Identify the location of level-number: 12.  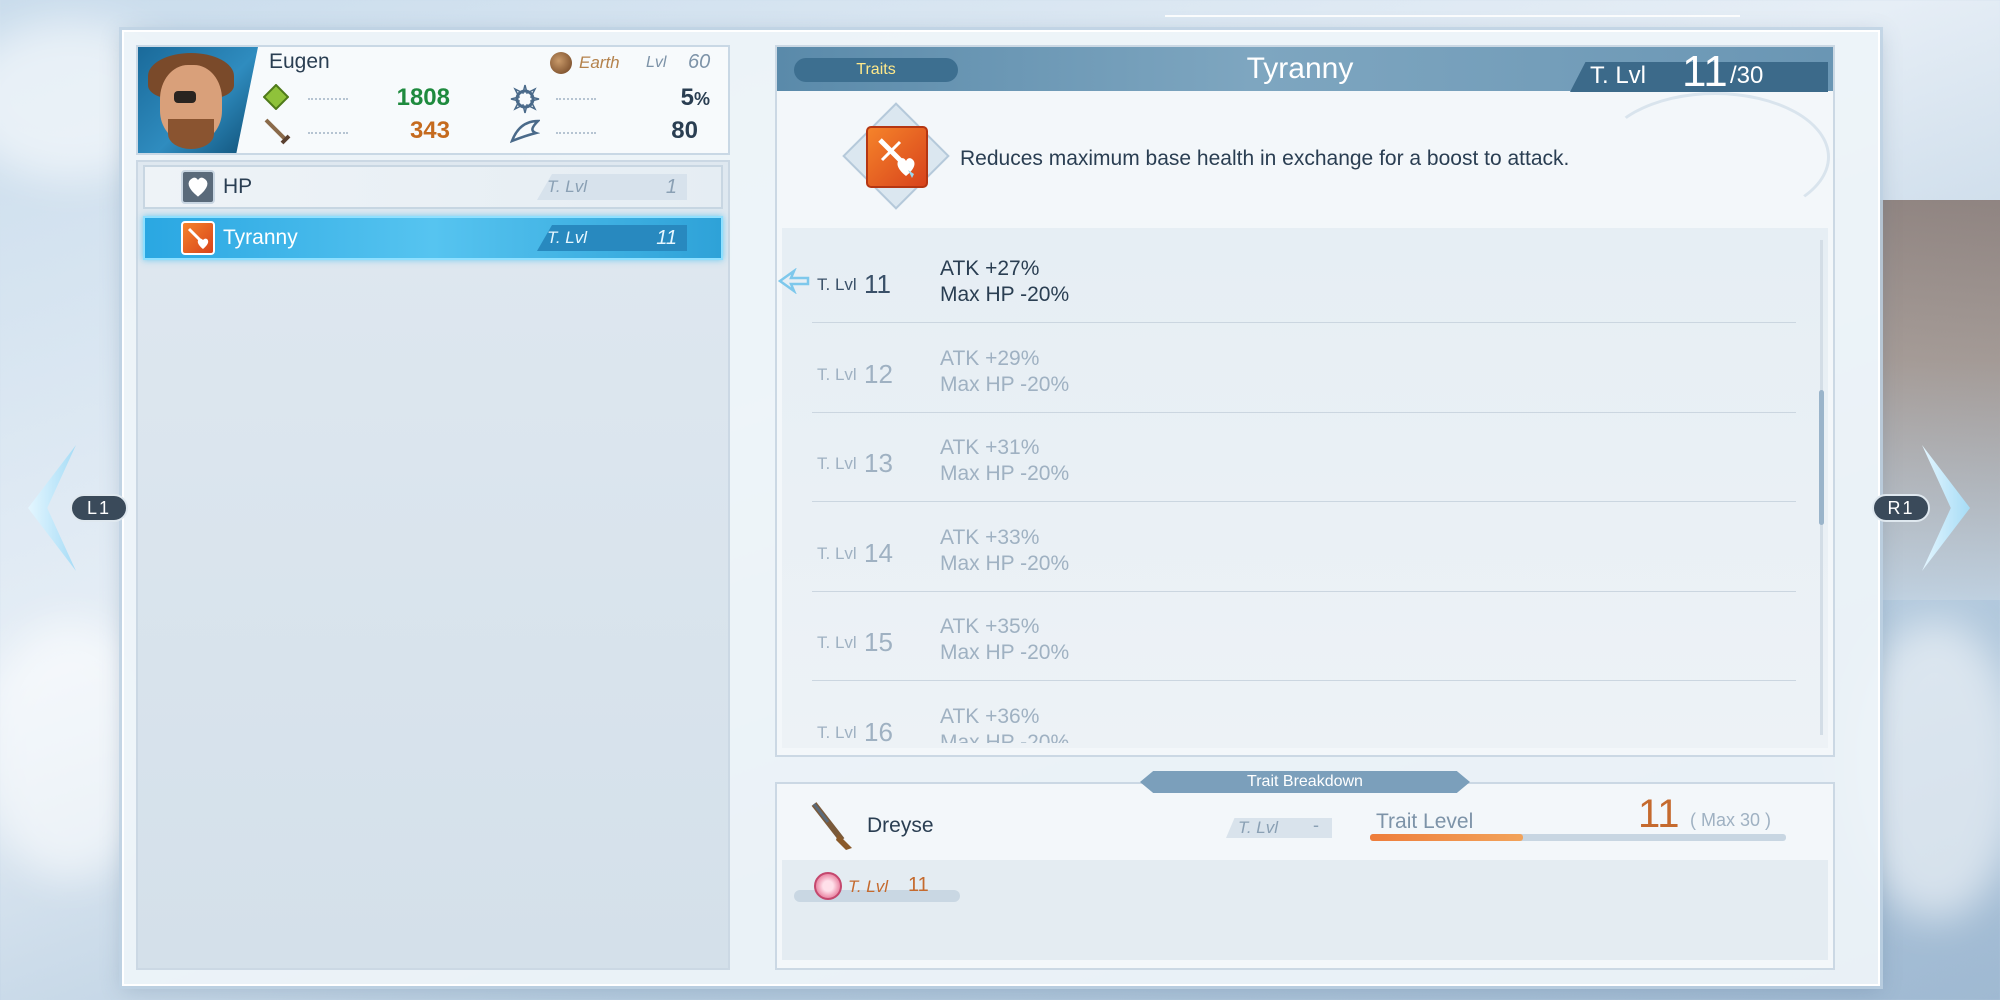
(878, 374).